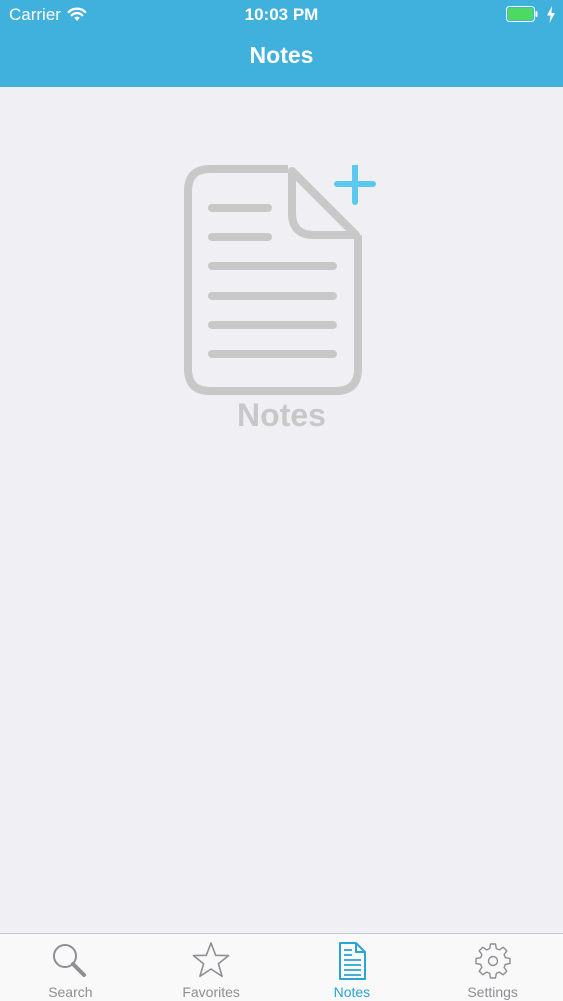 This screenshot has height=1001, width=563. What do you see at coordinates (492, 961) in the screenshot?
I see `gear-icon` at bounding box center [492, 961].